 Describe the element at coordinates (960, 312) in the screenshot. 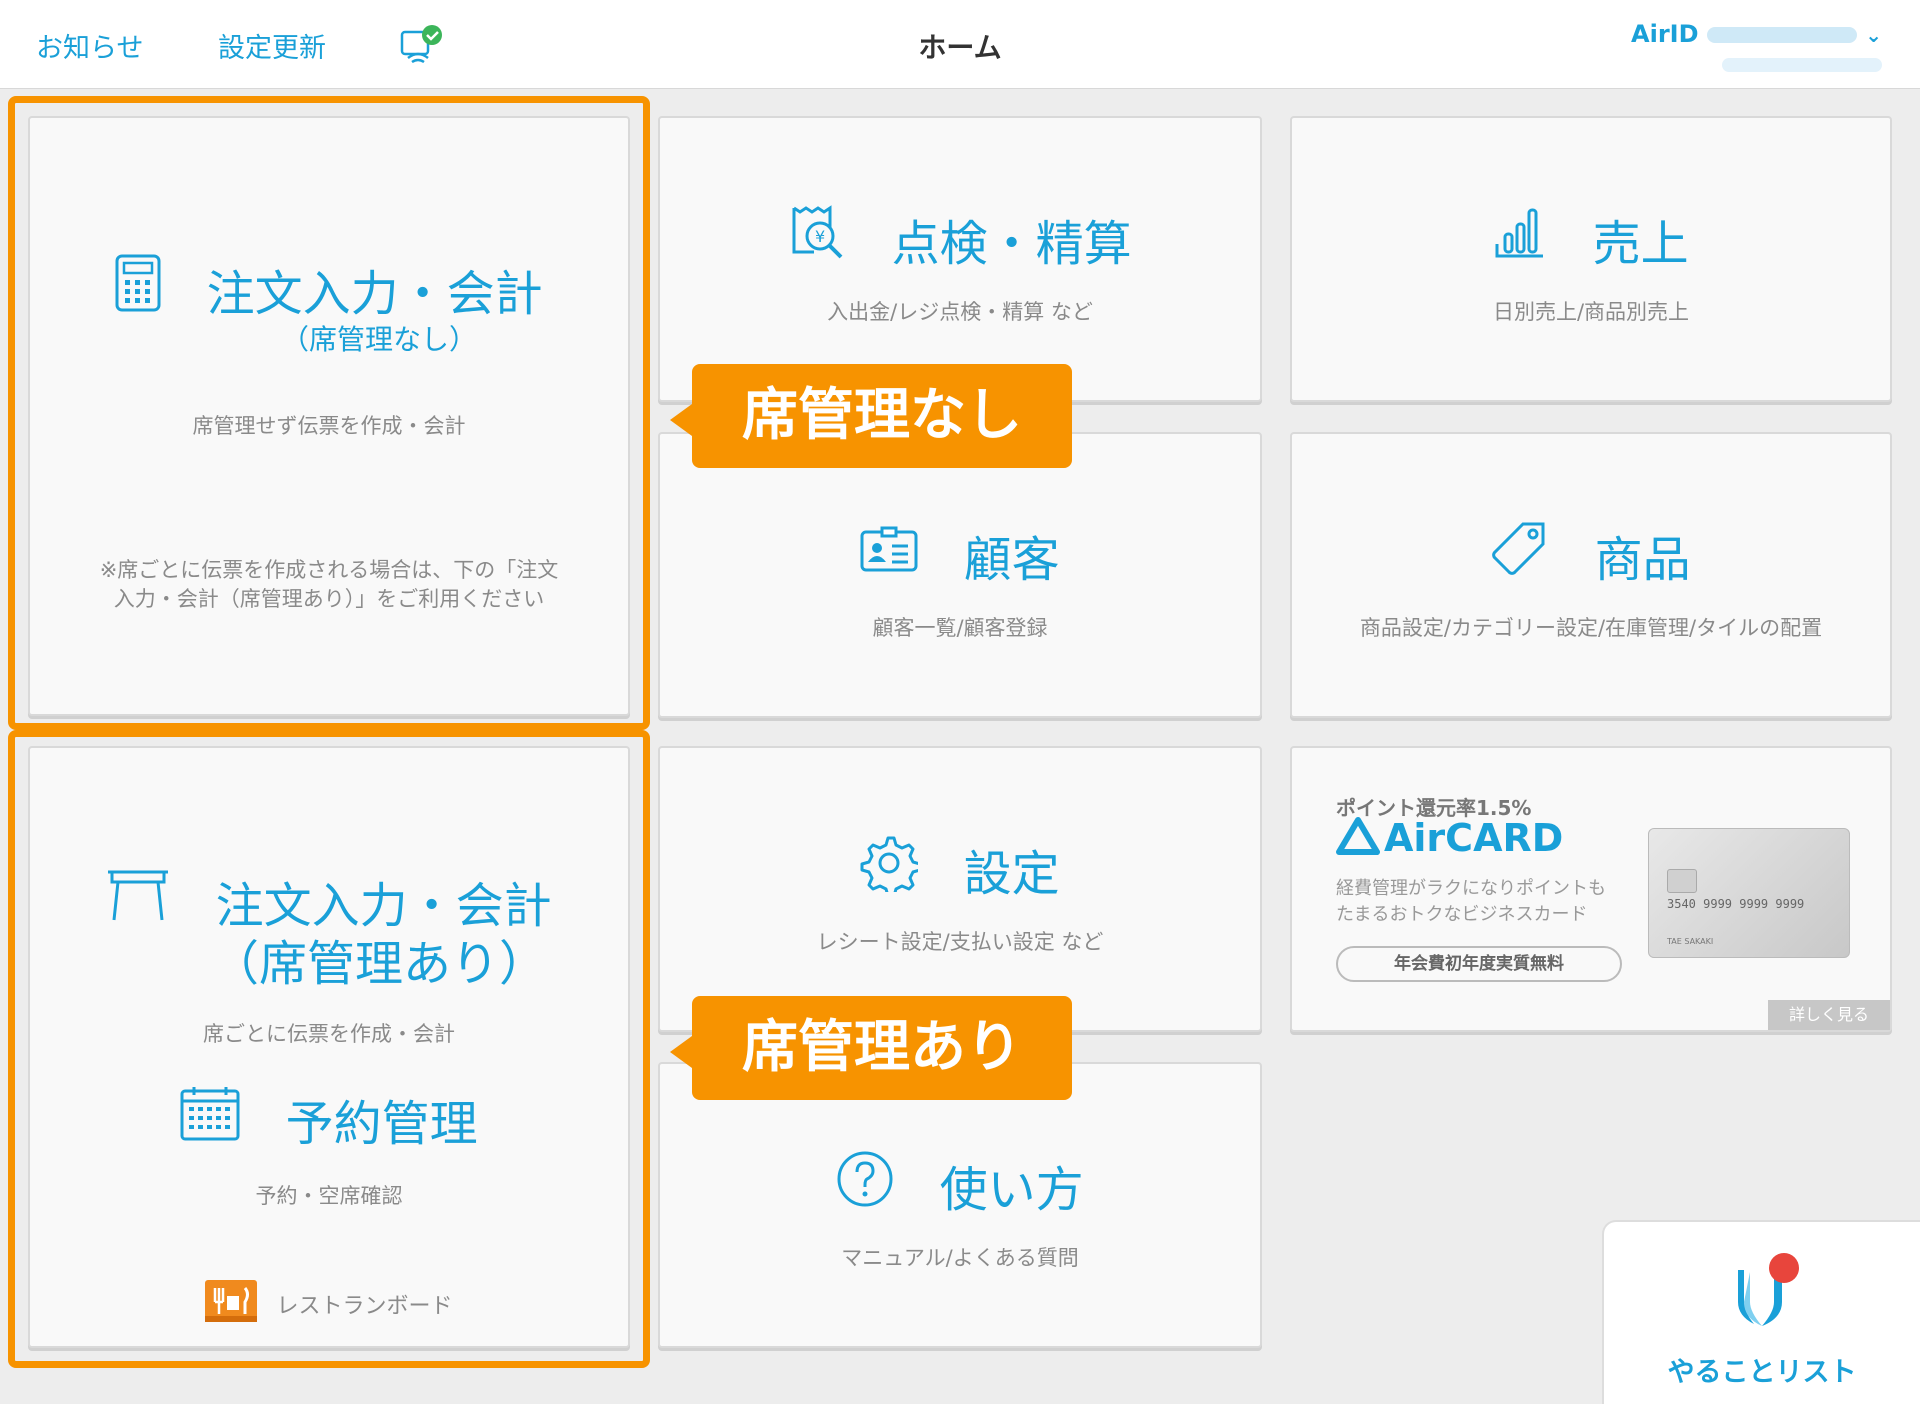

I see `check-desc: 入出金/レジ点検・精算 など` at that location.